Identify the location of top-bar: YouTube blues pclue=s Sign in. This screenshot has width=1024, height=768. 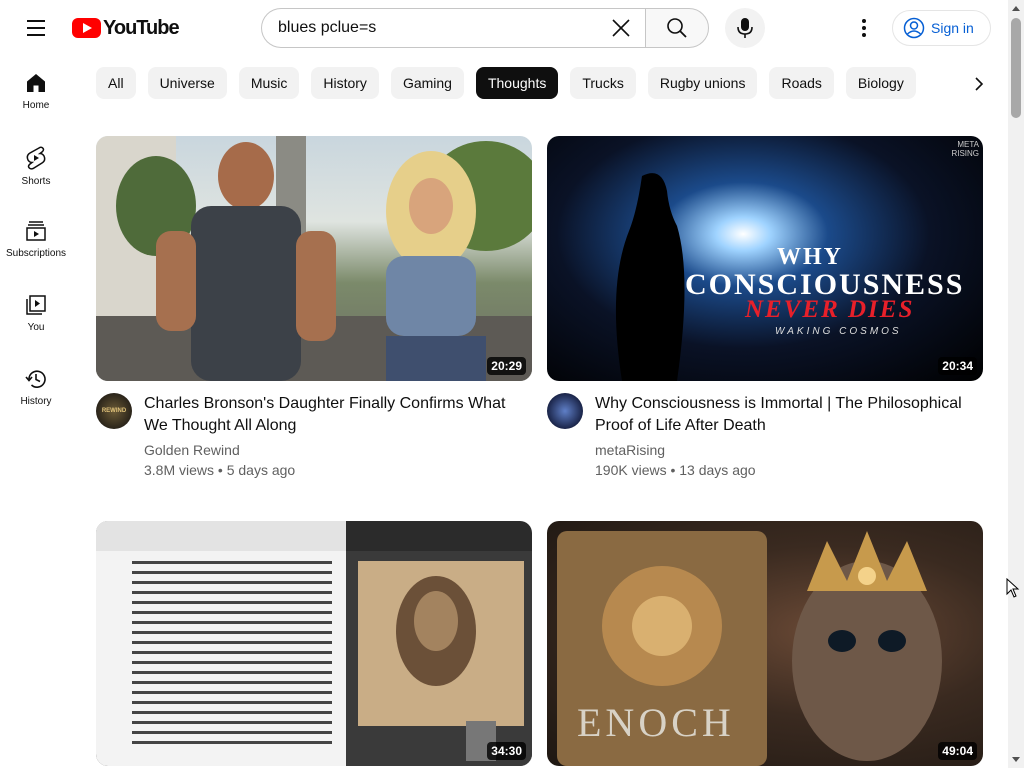
(504, 28).